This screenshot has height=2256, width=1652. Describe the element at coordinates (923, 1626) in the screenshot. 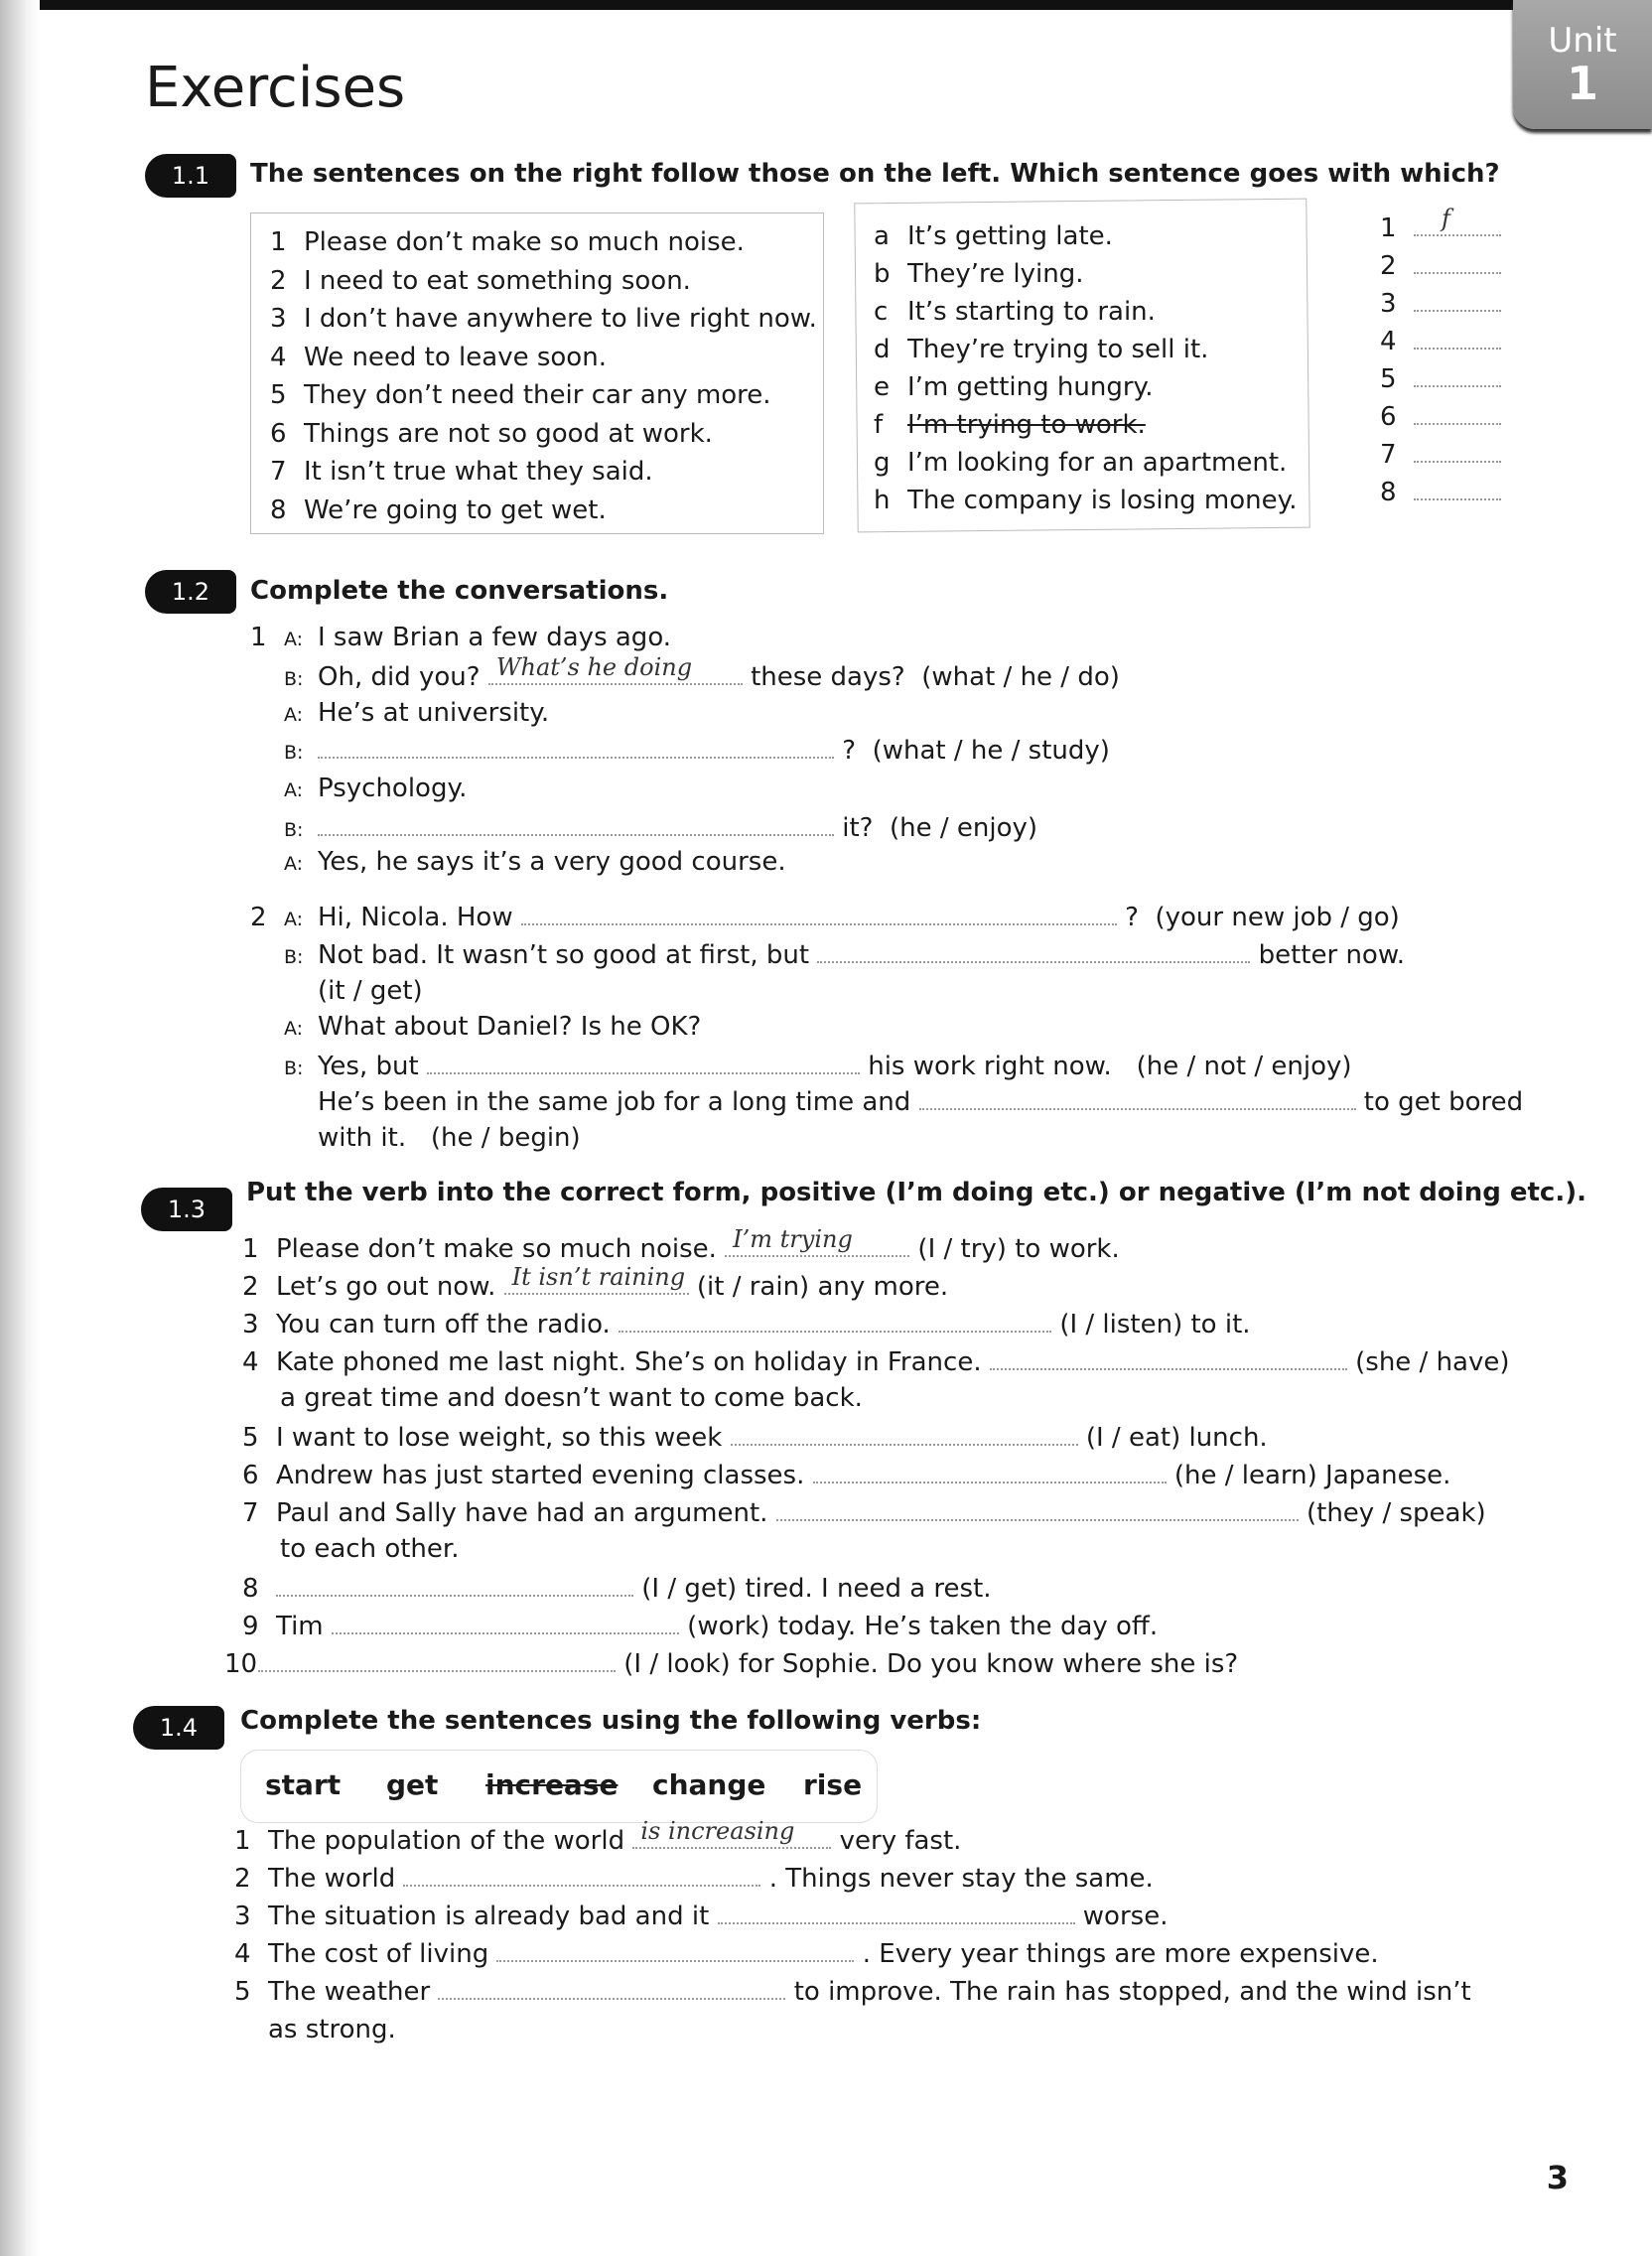

I see `verb-hint: (work) today. He’s taken the day off.` at that location.